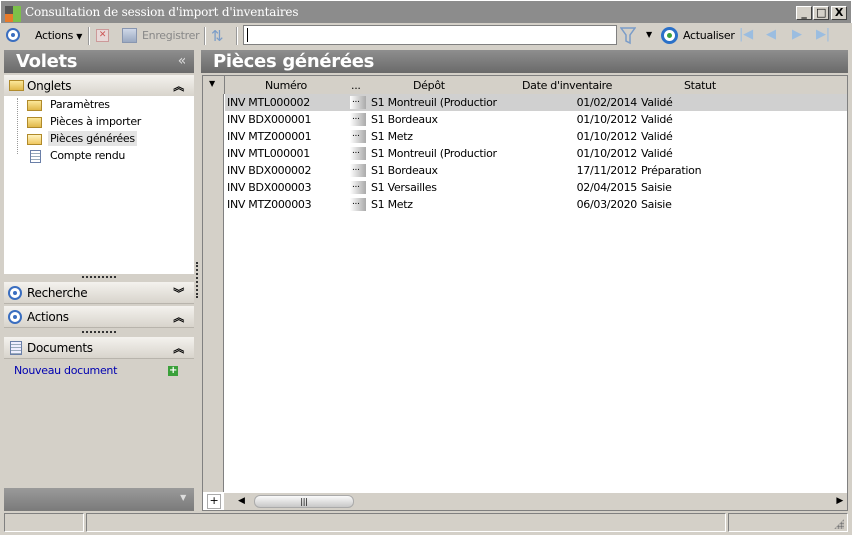 Image resolution: width=852 pixels, height=535 pixels. Describe the element at coordinates (241, 501) in the screenshot. I see `scroll-left-icon: ◀` at that location.